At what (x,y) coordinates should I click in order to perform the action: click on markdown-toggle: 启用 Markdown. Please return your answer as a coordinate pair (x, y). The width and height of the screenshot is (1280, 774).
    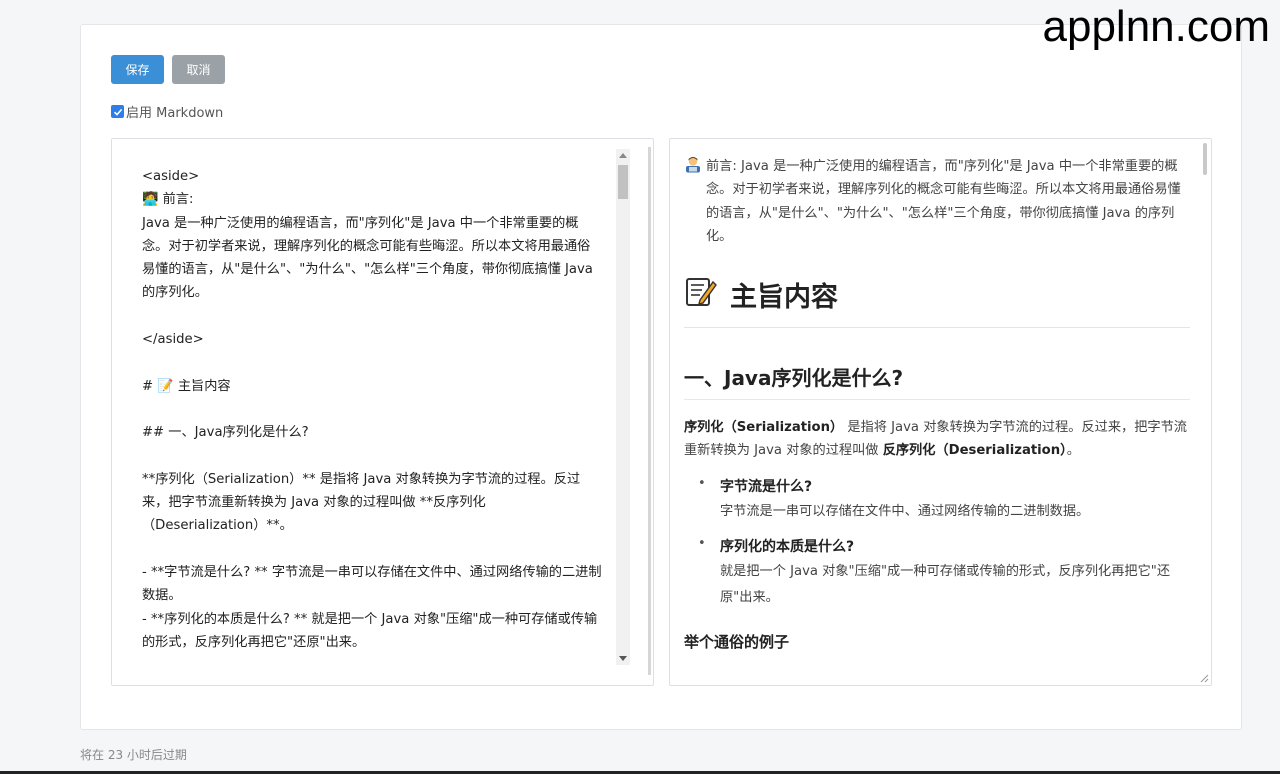
    Looking at the image, I should click on (167, 111).